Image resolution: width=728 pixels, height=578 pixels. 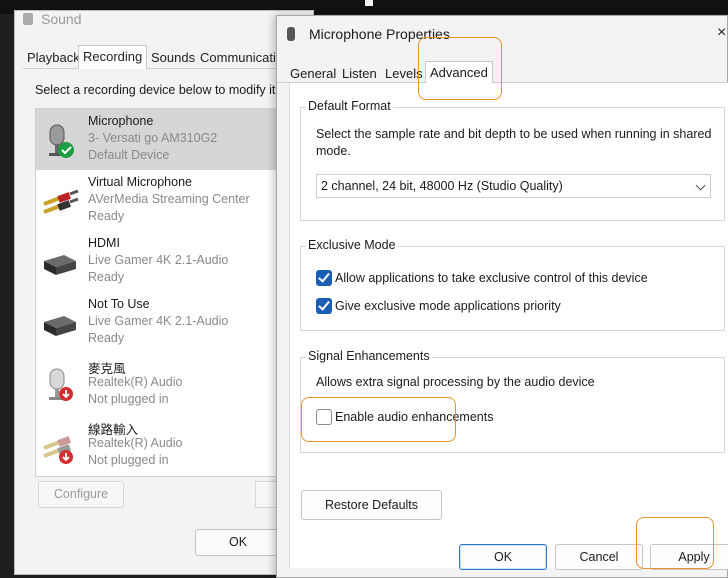 What do you see at coordinates (313, 74) in the screenshot?
I see `tab-general: General` at bounding box center [313, 74].